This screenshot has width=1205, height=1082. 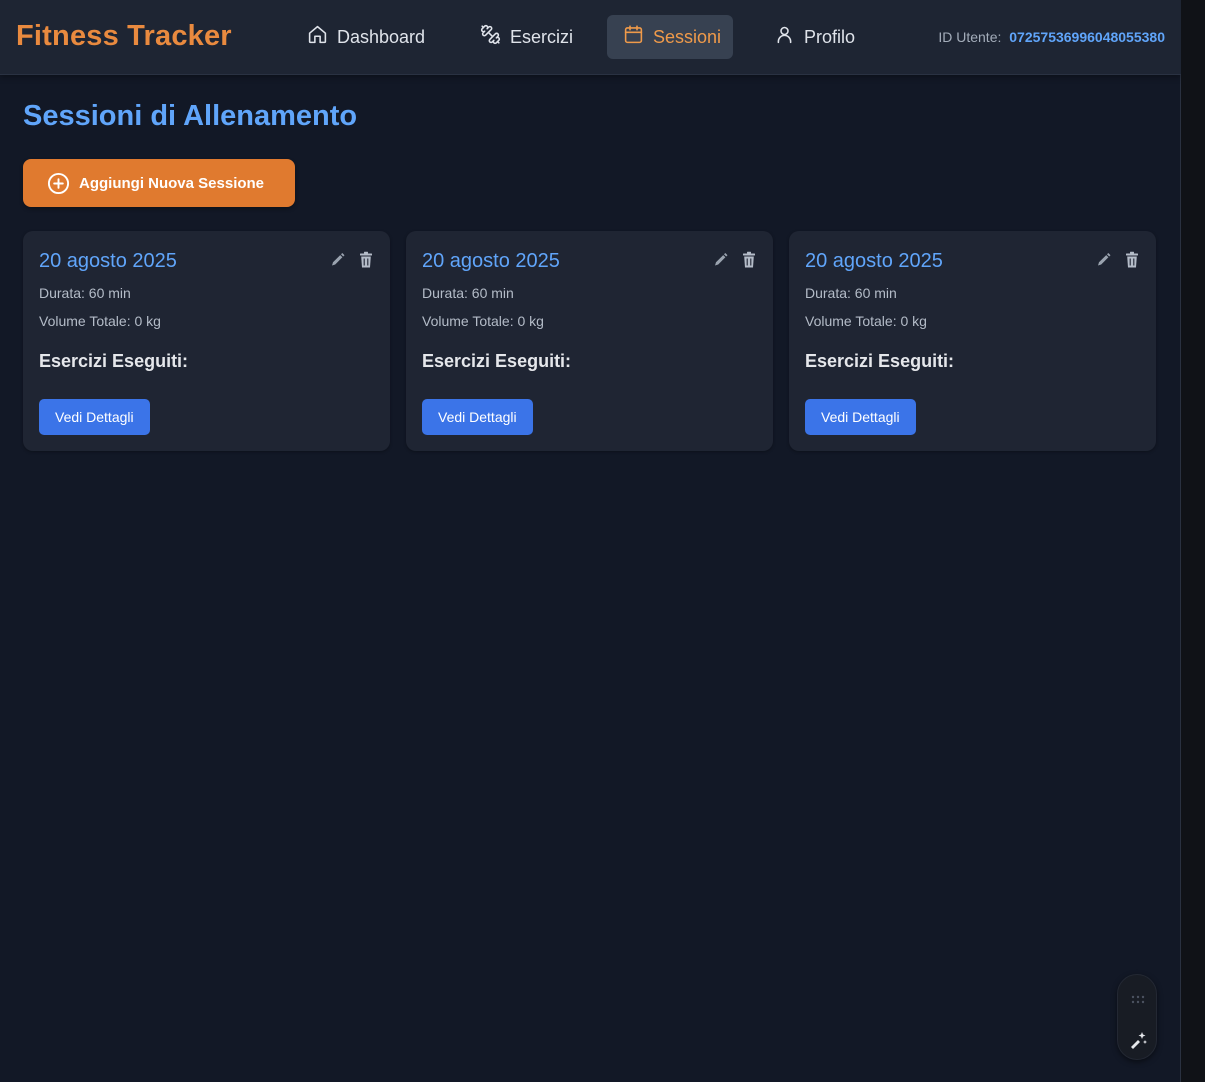 I want to click on magic-sparkle-icon, so click(x=1138, y=1042).